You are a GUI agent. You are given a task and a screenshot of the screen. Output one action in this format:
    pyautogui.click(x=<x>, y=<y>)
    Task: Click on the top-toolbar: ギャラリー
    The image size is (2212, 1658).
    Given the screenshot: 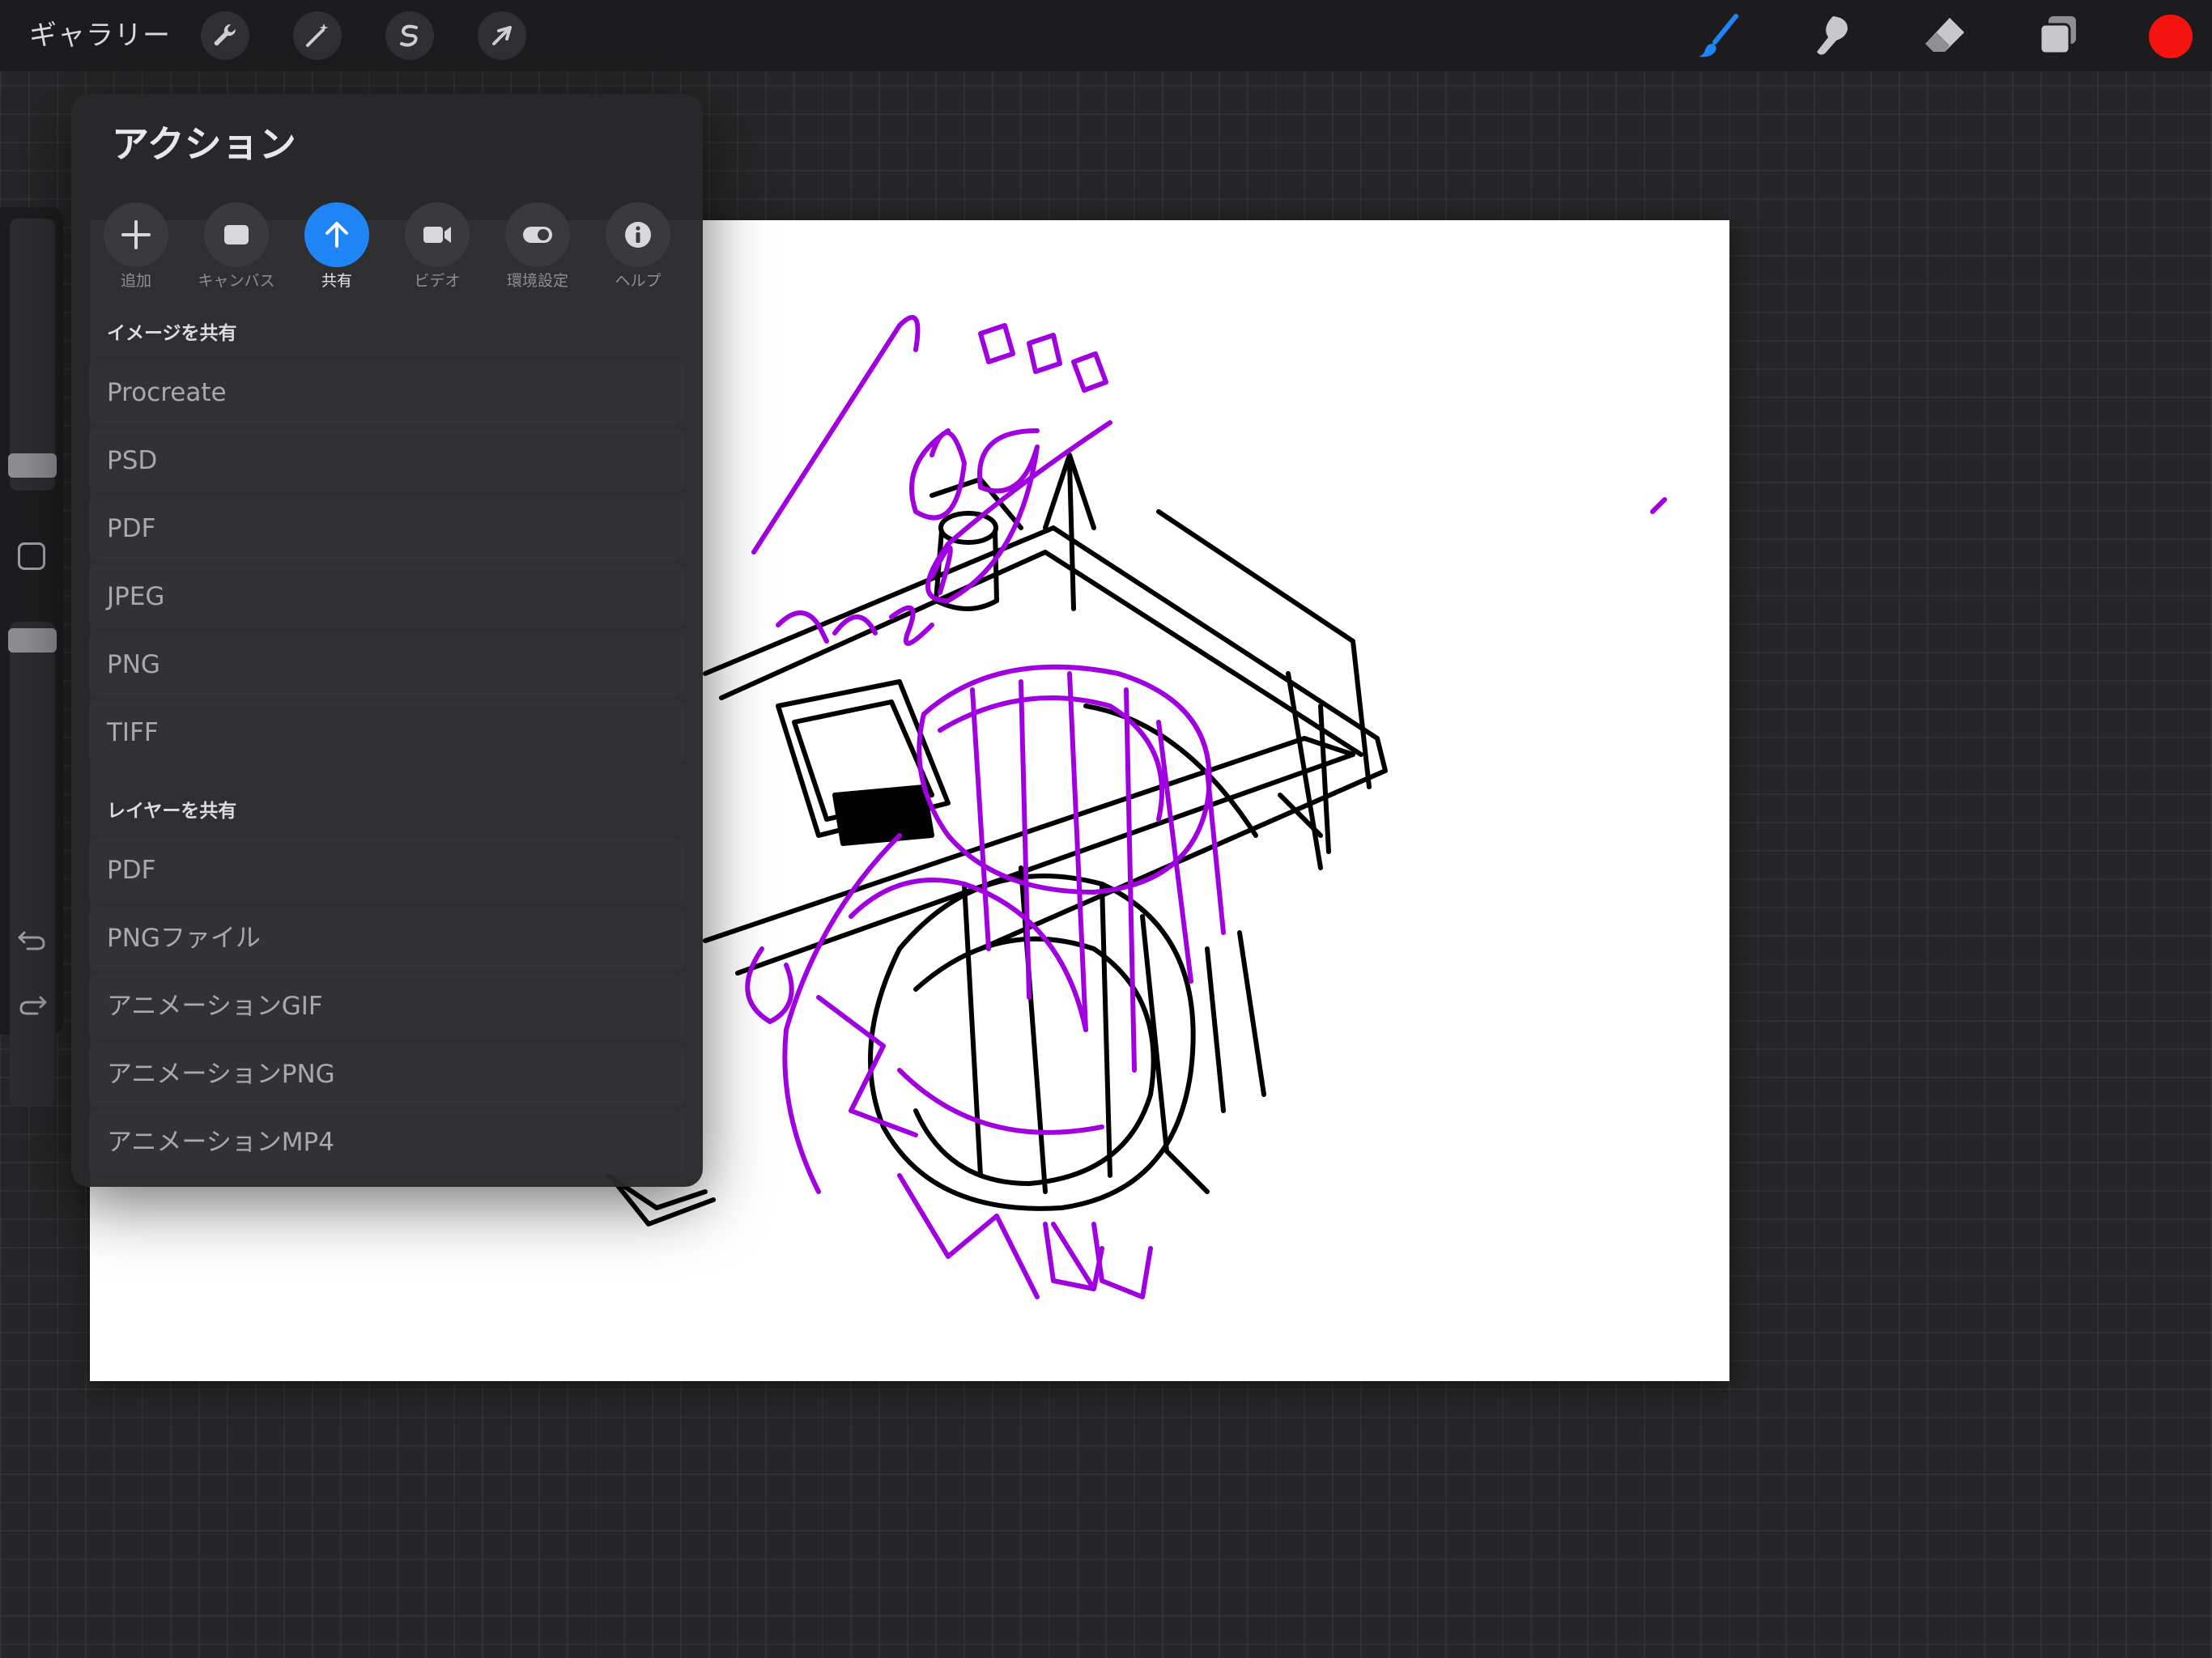 What is the action you would take?
    pyautogui.click(x=1106, y=35)
    